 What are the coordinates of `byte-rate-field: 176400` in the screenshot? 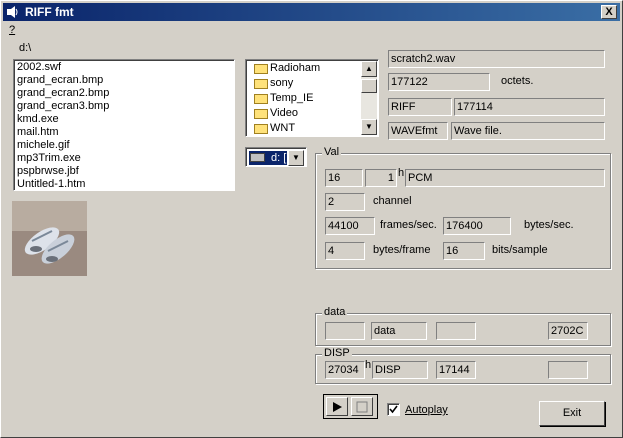 It's located at (477, 226).